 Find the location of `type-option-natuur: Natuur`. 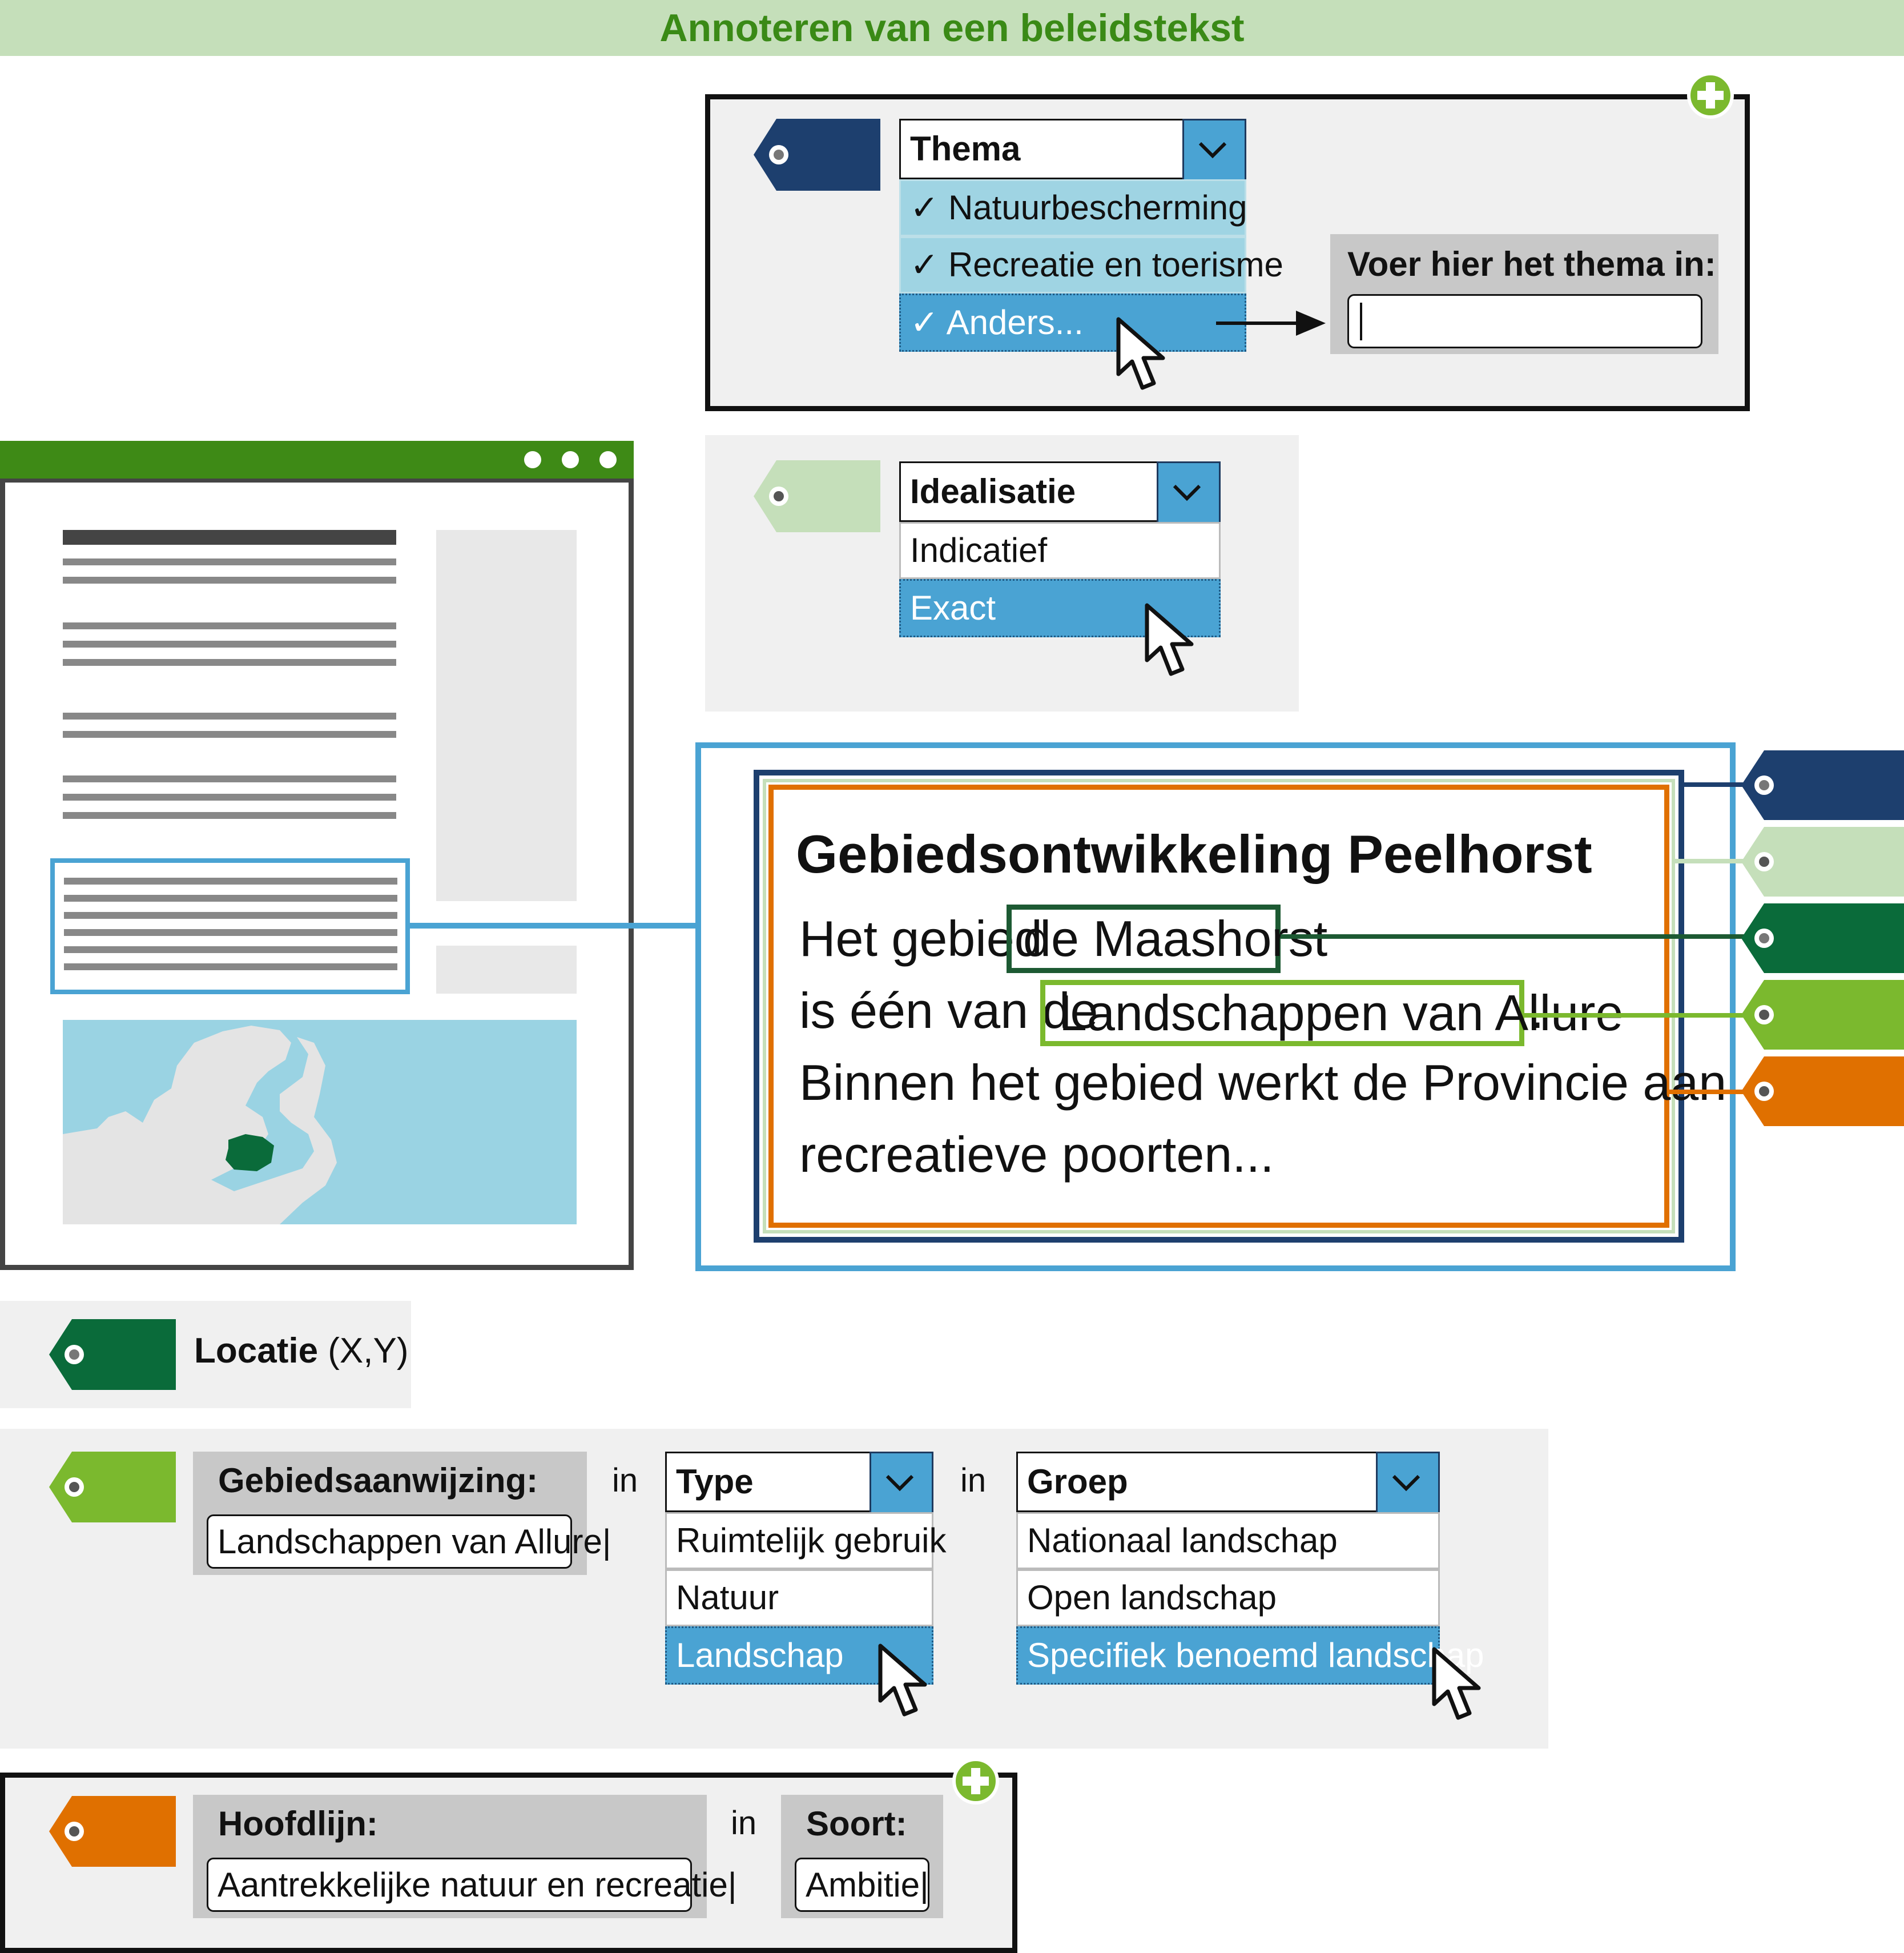

type-option-natuur: Natuur is located at coordinates (799, 1597).